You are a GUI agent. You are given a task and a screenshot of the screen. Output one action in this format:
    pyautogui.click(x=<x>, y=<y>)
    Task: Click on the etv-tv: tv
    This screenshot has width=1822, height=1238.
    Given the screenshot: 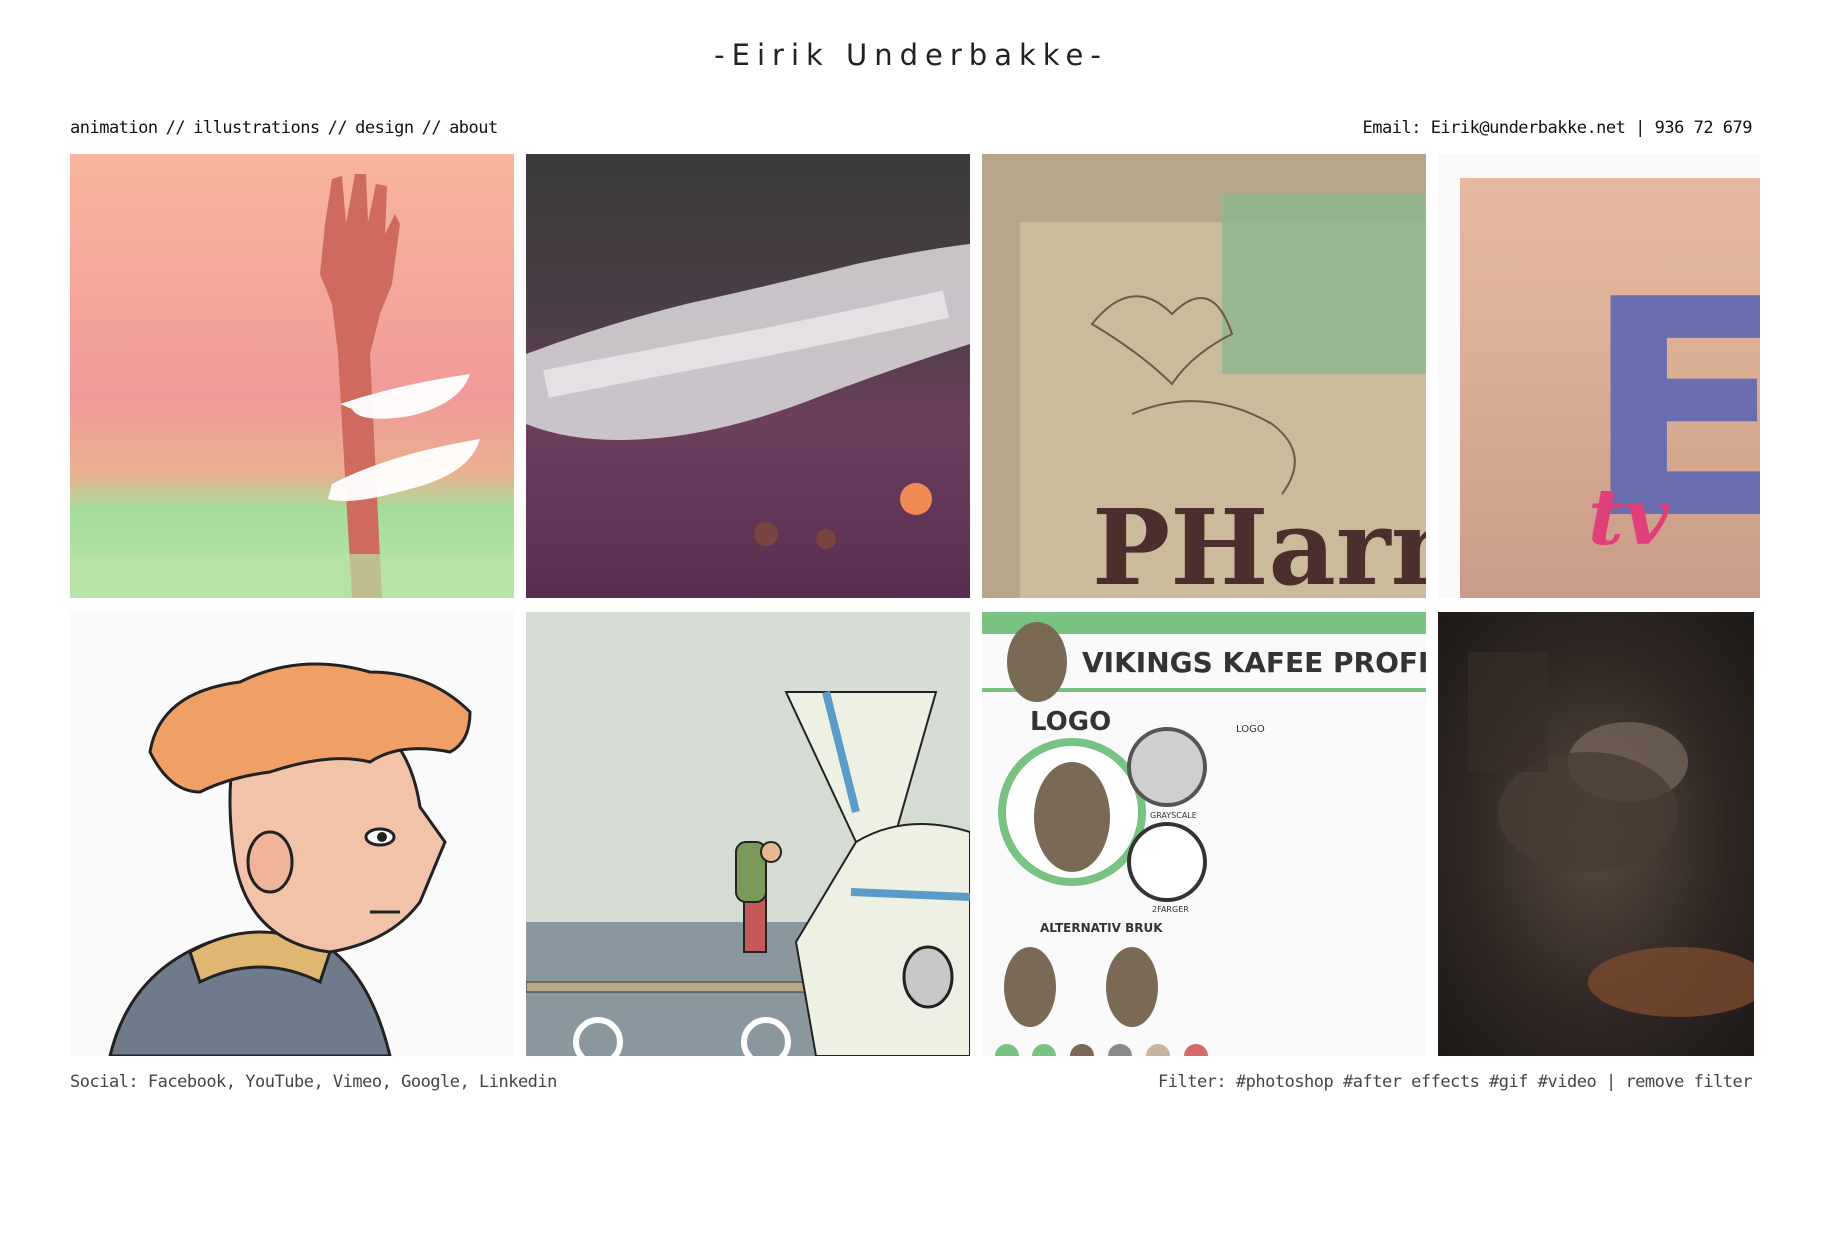 What is the action you would take?
    pyautogui.click(x=1629, y=517)
    